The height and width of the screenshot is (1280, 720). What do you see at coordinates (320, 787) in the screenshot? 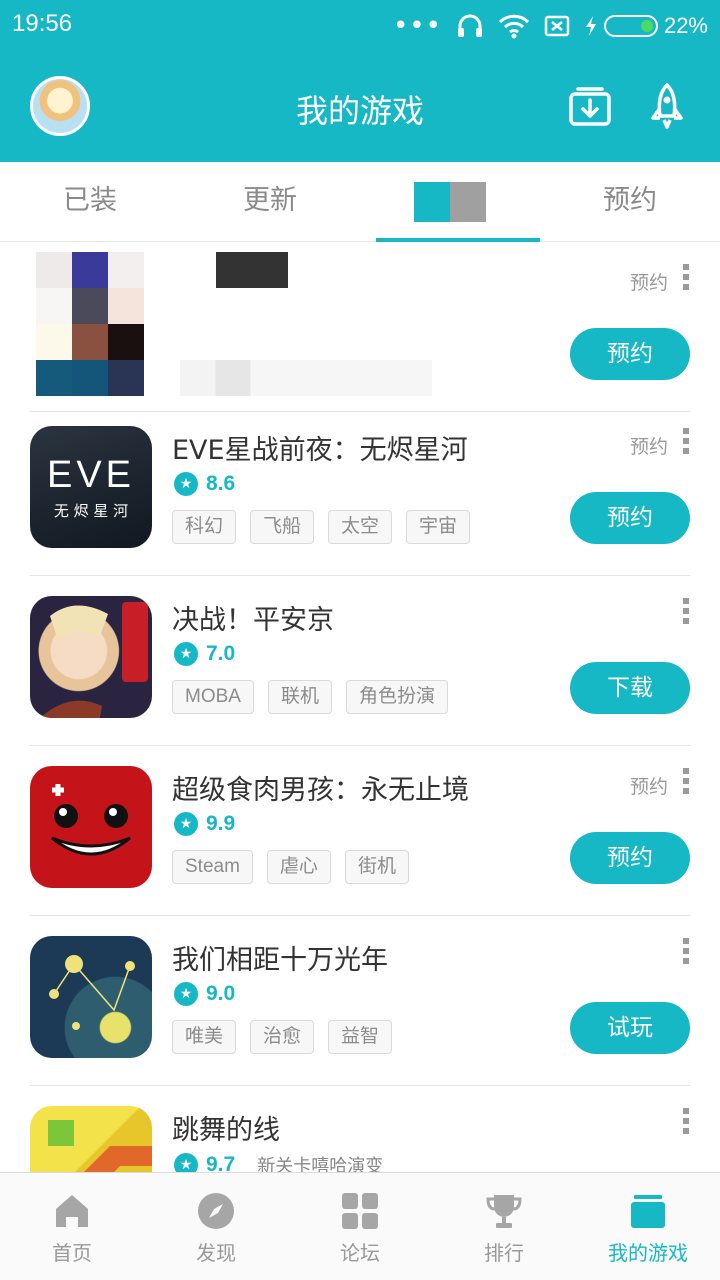
I see `game-title: 超级食肉男孩：永无止境` at bounding box center [320, 787].